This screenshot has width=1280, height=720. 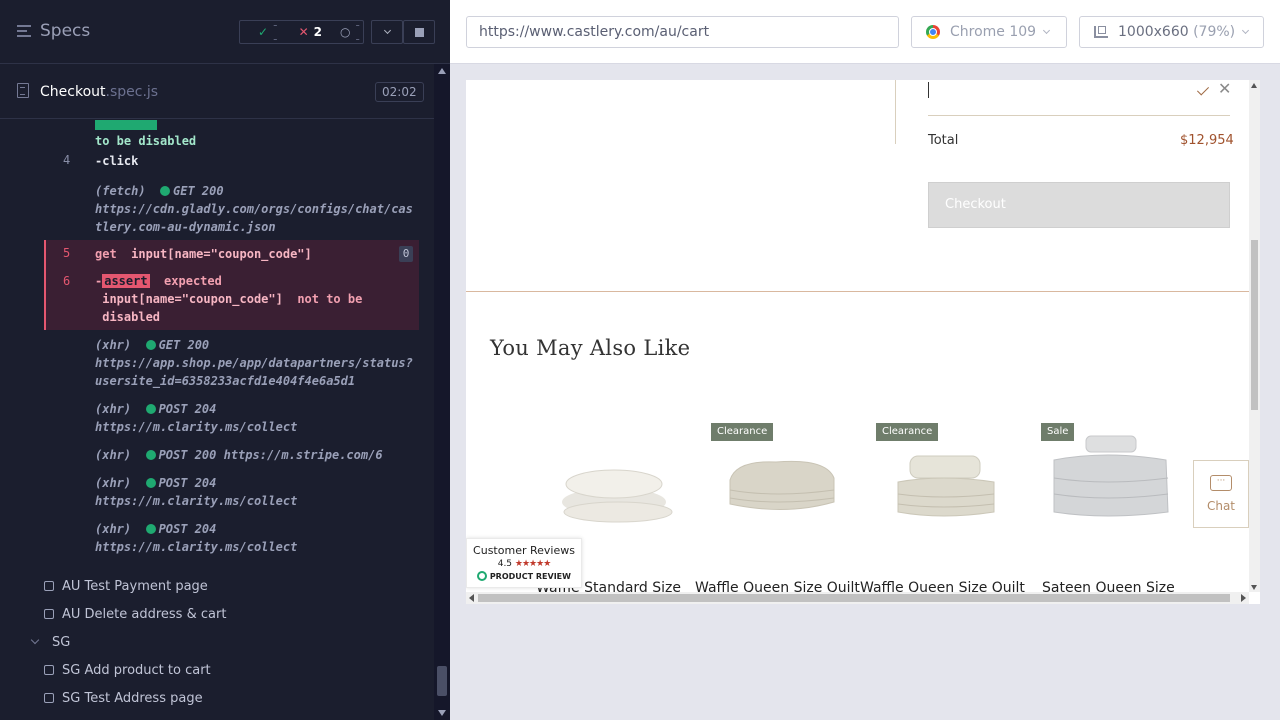 I want to click on product-image-quilt, so click(x=796, y=480).